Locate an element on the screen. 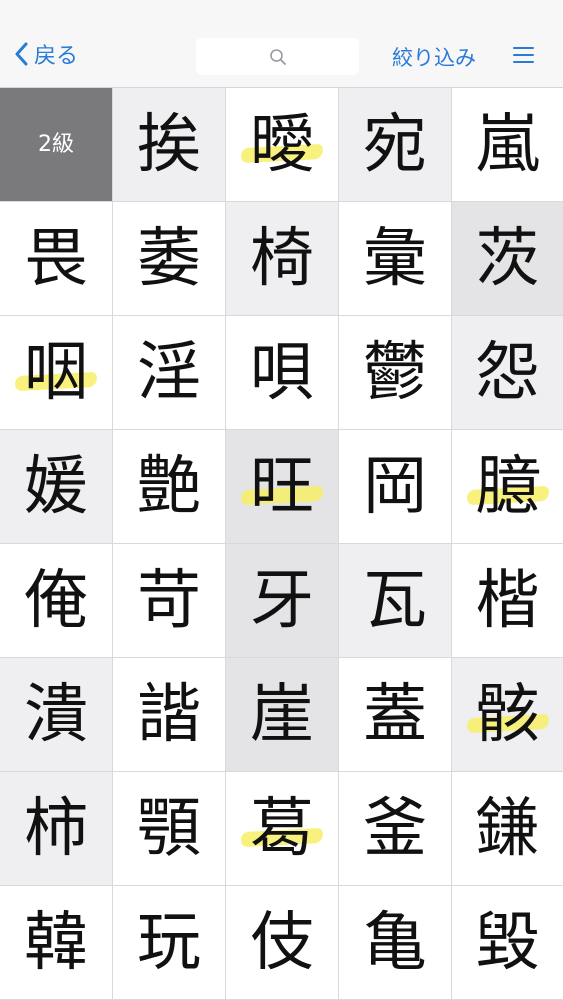 The width and height of the screenshot is (563, 1000). kanji-character: 玩 is located at coordinates (169, 942).